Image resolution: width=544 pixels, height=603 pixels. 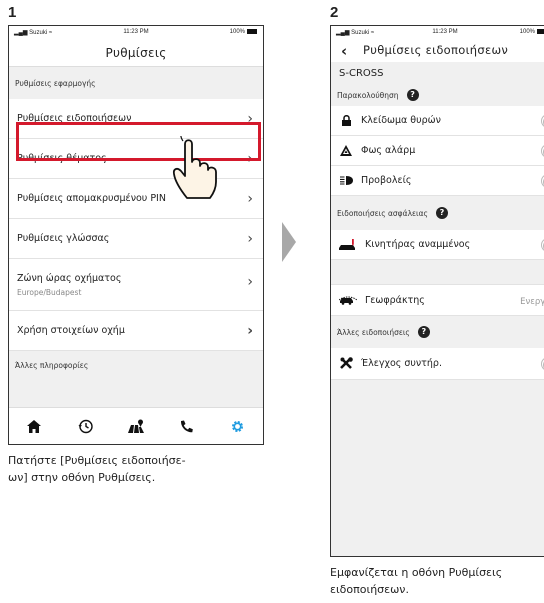 What do you see at coordinates (386, 180) in the screenshot?
I see `row-label: Προβολείς` at bounding box center [386, 180].